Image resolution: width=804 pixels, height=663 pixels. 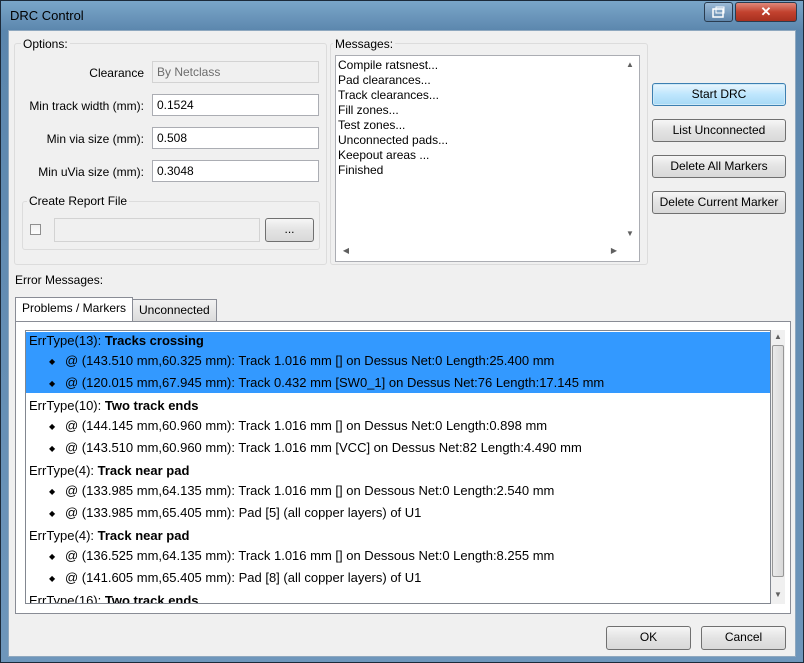 What do you see at coordinates (346, 250) in the screenshot?
I see `scroll-left-icon: ◀` at bounding box center [346, 250].